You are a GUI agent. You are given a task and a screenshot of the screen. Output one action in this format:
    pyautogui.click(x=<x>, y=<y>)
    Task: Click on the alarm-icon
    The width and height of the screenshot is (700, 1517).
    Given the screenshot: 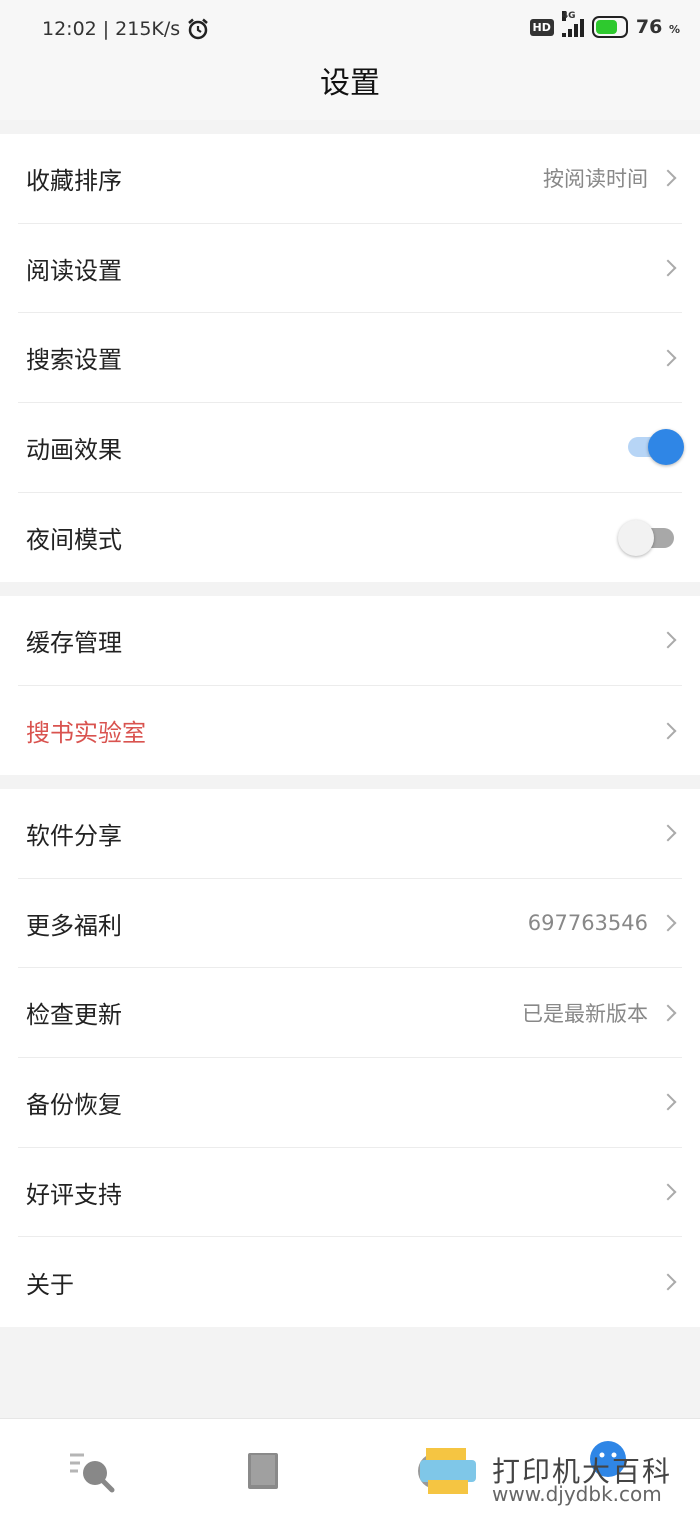 What is the action you would take?
    pyautogui.click(x=198, y=29)
    